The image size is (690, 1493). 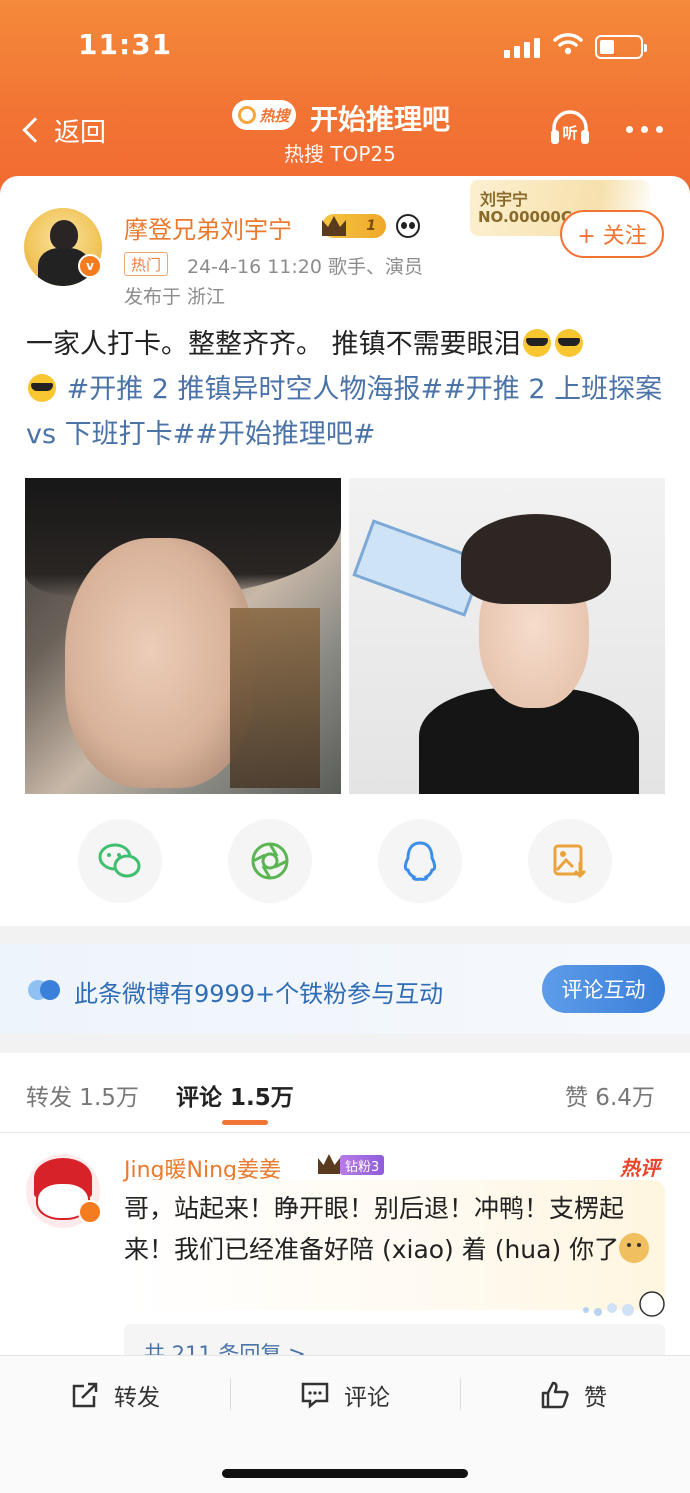 I want to click on share-moments-button, so click(x=270, y=861).